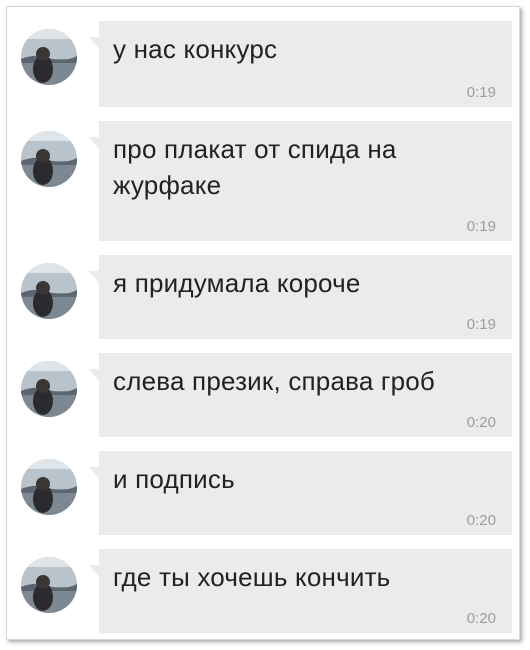 Image resolution: width=530 pixels, height=650 pixels. Describe the element at coordinates (237, 283) in the screenshot. I see `message-text: я придумала короче` at that location.